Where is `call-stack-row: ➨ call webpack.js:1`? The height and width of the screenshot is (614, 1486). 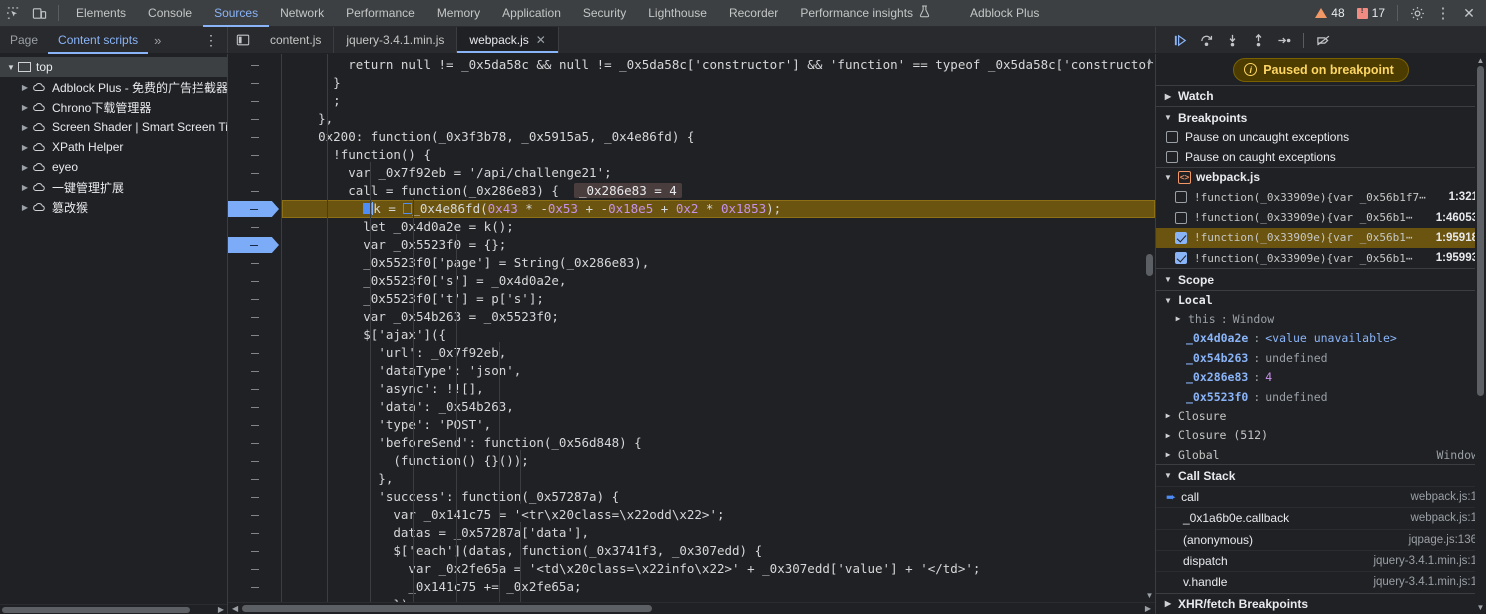
call-stack-row: ➨ call webpack.js:1 is located at coordinates (1321, 496).